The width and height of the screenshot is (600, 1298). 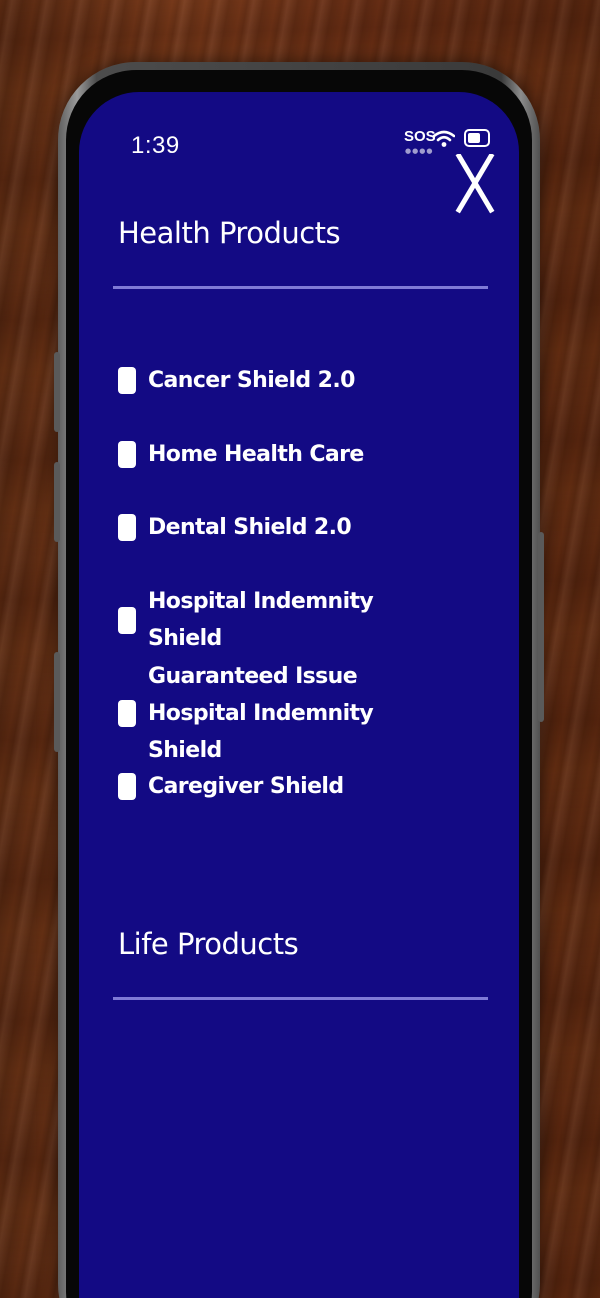 I want to click on product-item-hospital-indemnity-shield: Hospital Indemnity Shield, so click(x=283, y=620).